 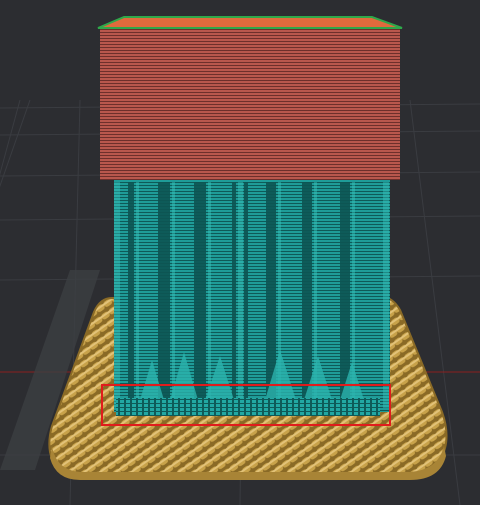 I want to click on model-top-surface, so click(x=250, y=22).